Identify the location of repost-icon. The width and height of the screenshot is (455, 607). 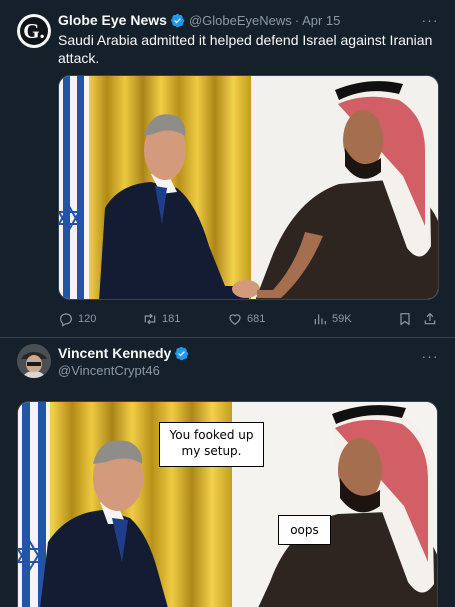
(150, 319).